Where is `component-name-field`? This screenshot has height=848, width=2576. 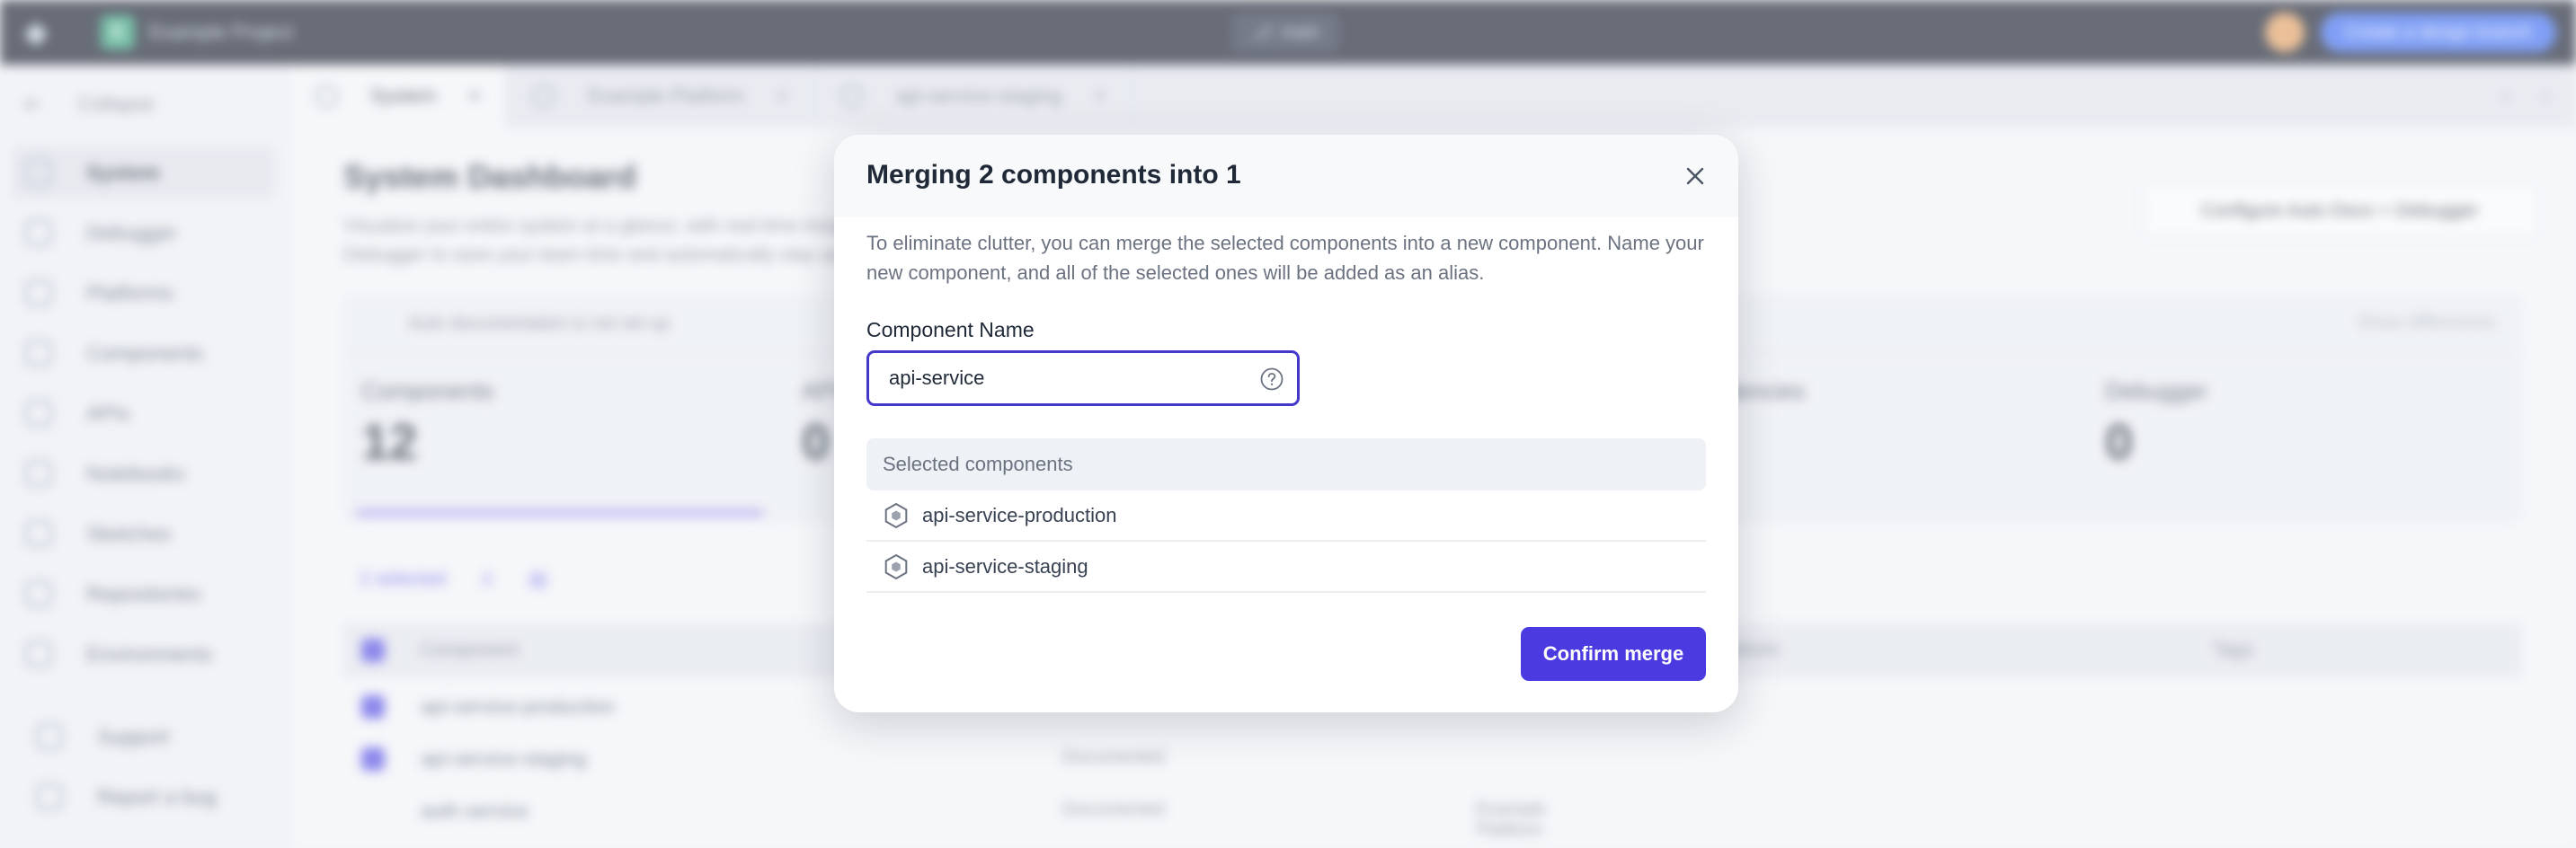
component-name-field is located at coordinates (1083, 378).